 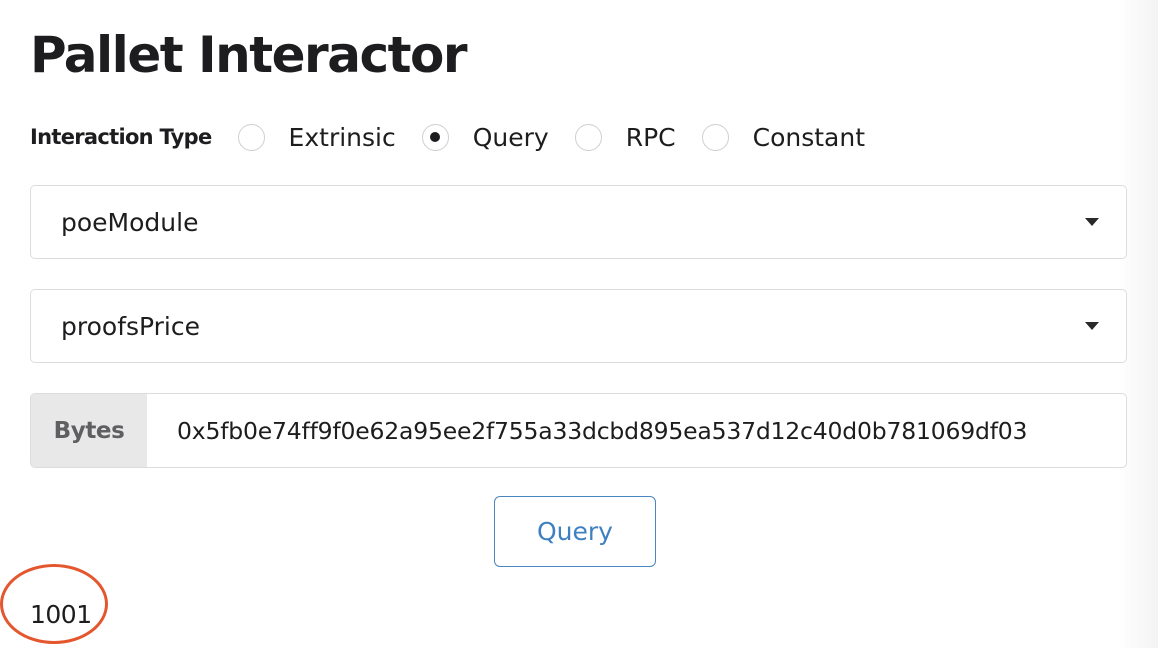 What do you see at coordinates (809, 137) in the screenshot?
I see `radio-label-constant: Constant` at bounding box center [809, 137].